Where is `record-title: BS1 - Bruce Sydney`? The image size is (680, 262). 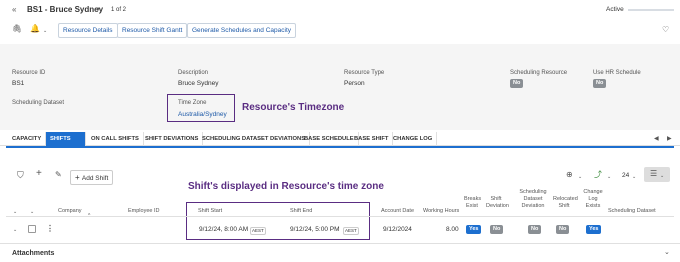 record-title: BS1 - Bruce Sydney is located at coordinates (65, 9).